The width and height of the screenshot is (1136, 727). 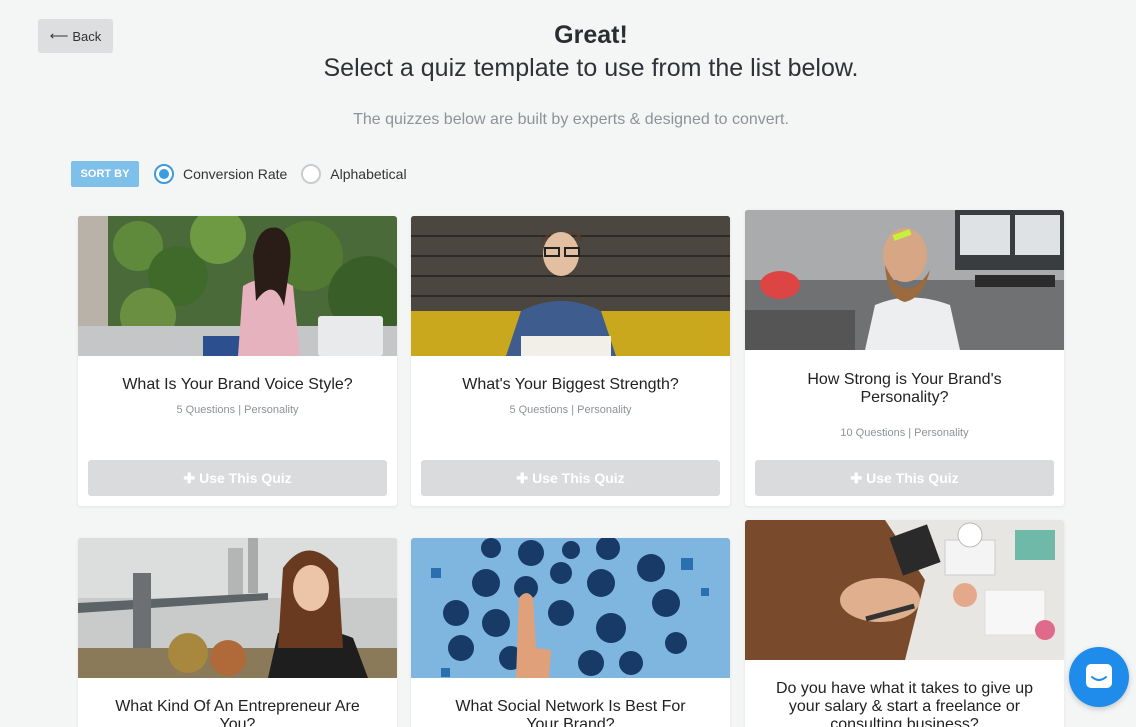 I want to click on quiz-image-social-network, so click(x=570, y=608).